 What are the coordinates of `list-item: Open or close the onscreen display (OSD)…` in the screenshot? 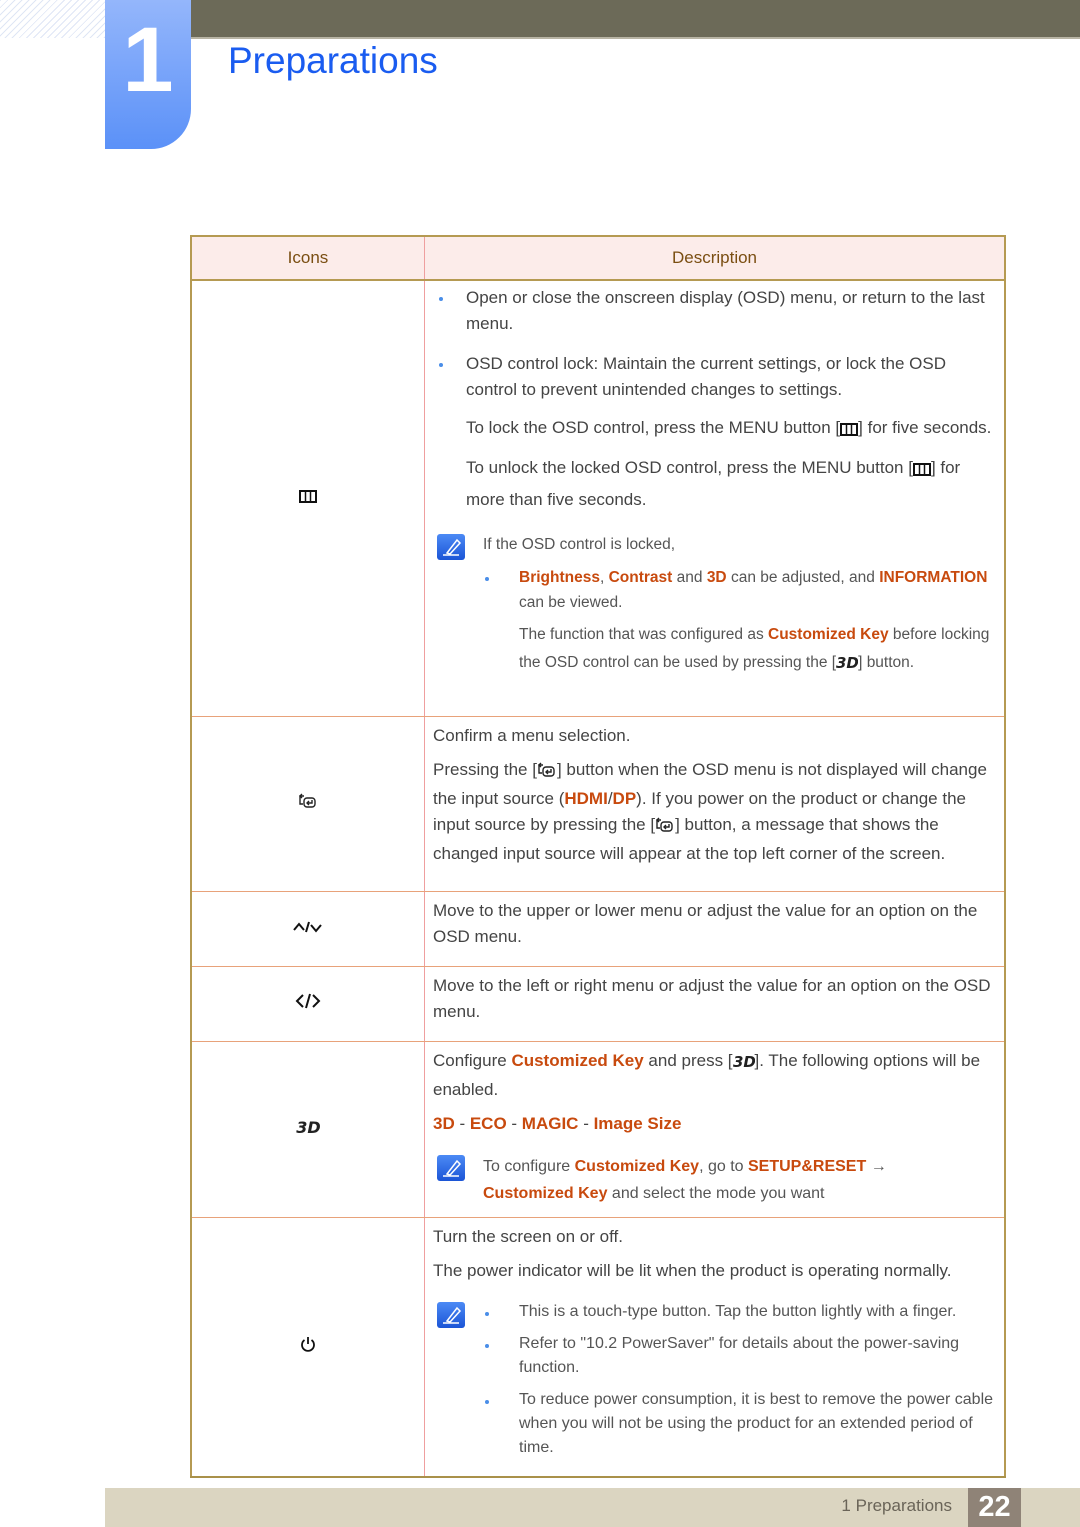 It's located at (714, 311).